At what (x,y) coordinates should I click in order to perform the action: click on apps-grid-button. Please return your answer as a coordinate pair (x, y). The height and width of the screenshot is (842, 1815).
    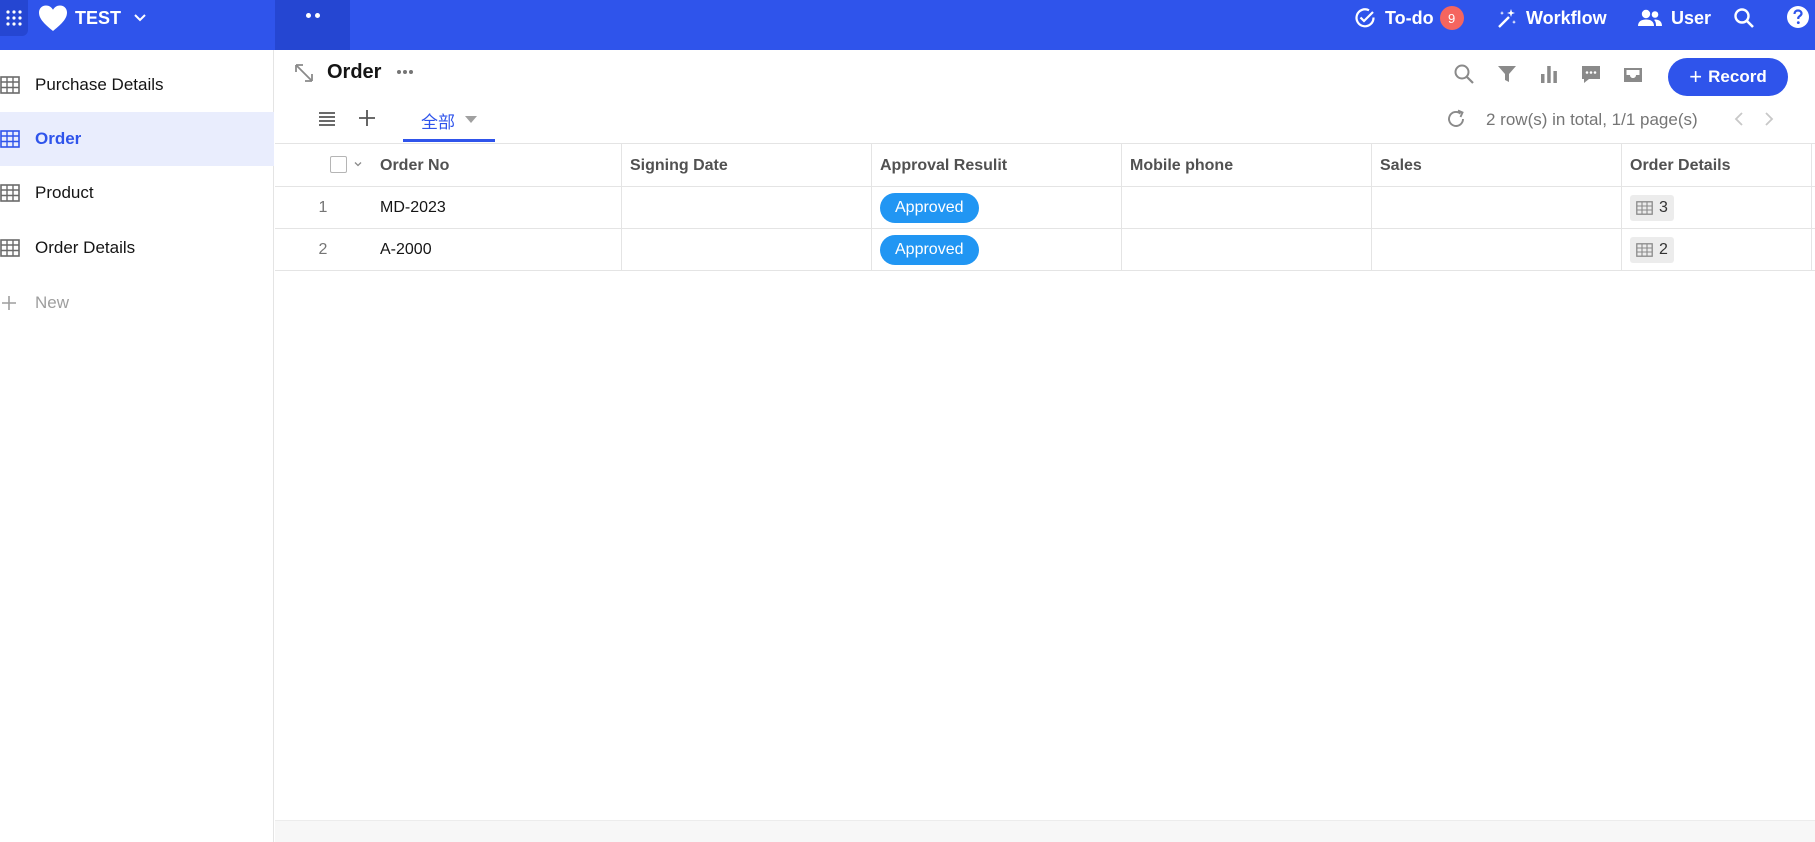
    Looking at the image, I should click on (14, 18).